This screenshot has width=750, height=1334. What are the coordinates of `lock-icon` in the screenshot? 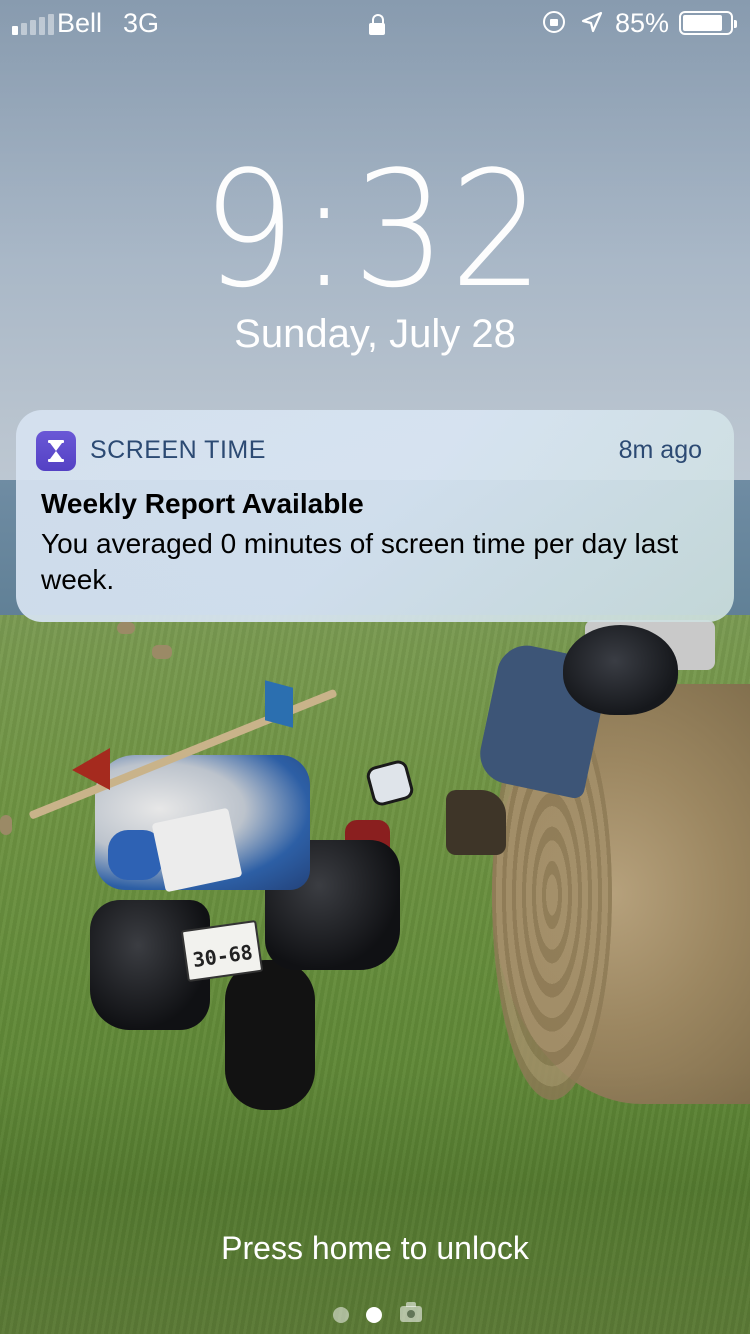 It's located at (377, 24).